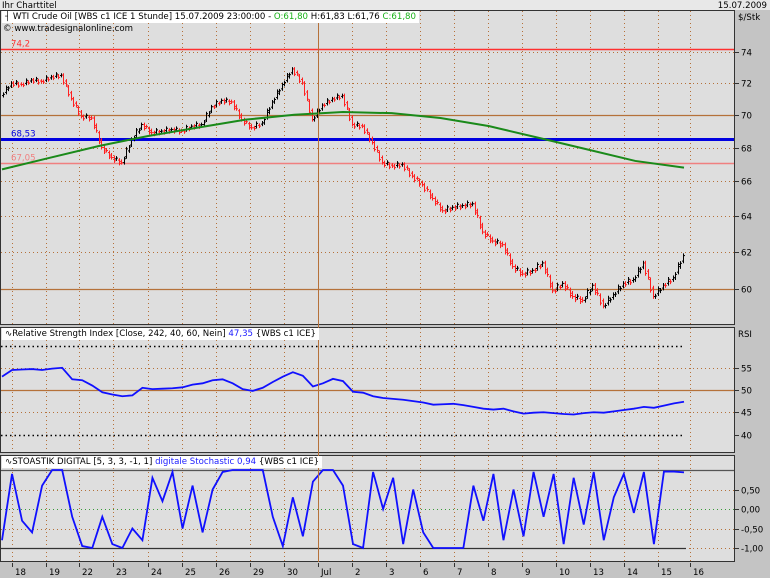 This screenshot has width=770, height=578. I want to click on x-tick-label: 19, so click(54, 573).